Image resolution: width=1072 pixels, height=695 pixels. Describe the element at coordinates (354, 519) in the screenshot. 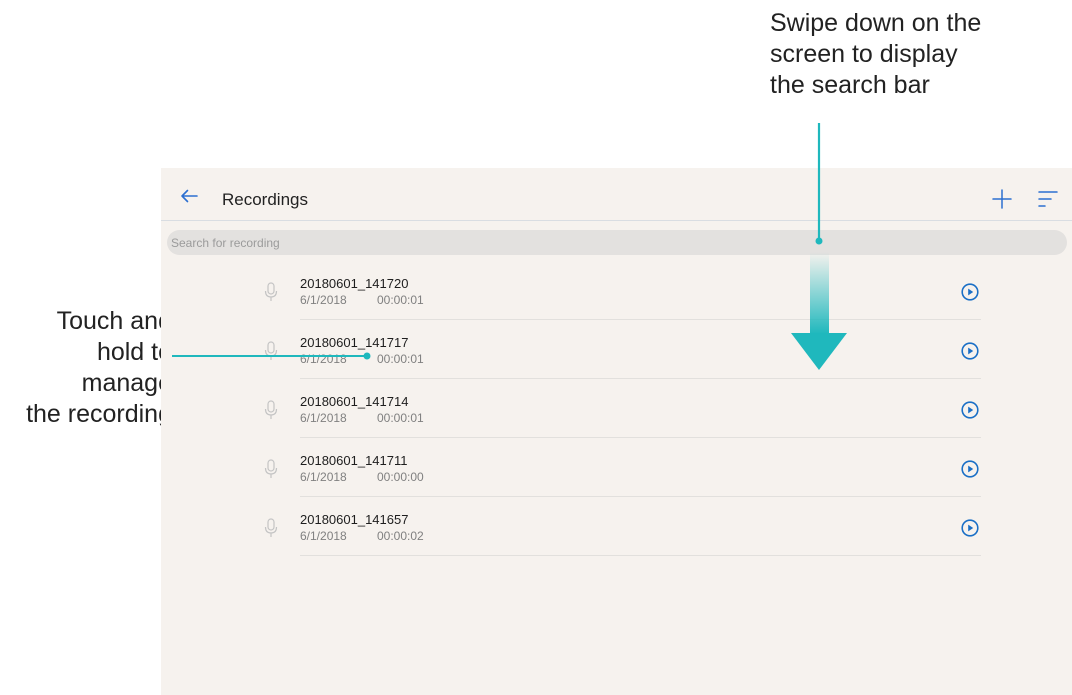

I see `recording-name: 20180601_141657` at that location.